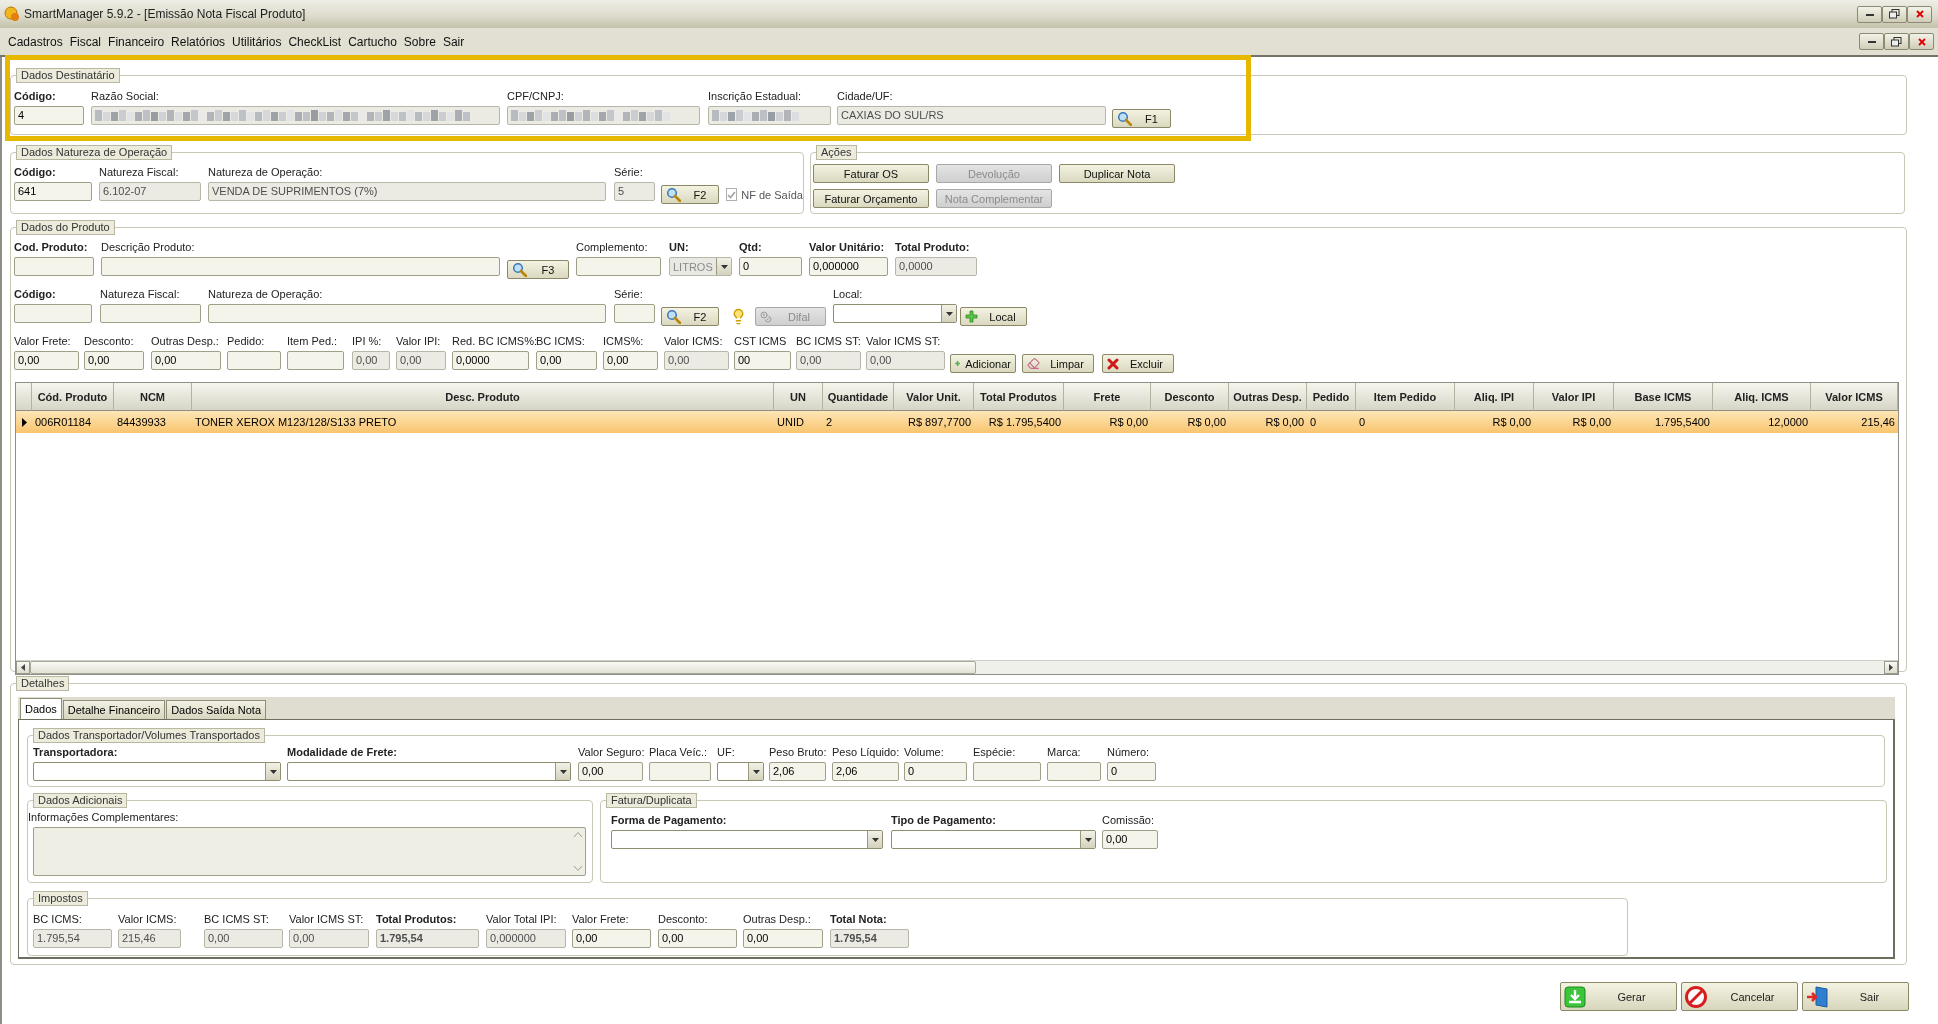 This screenshot has height=1024, width=1938. Describe the element at coordinates (53, 191) in the screenshot. I see `input-field: 641` at that location.